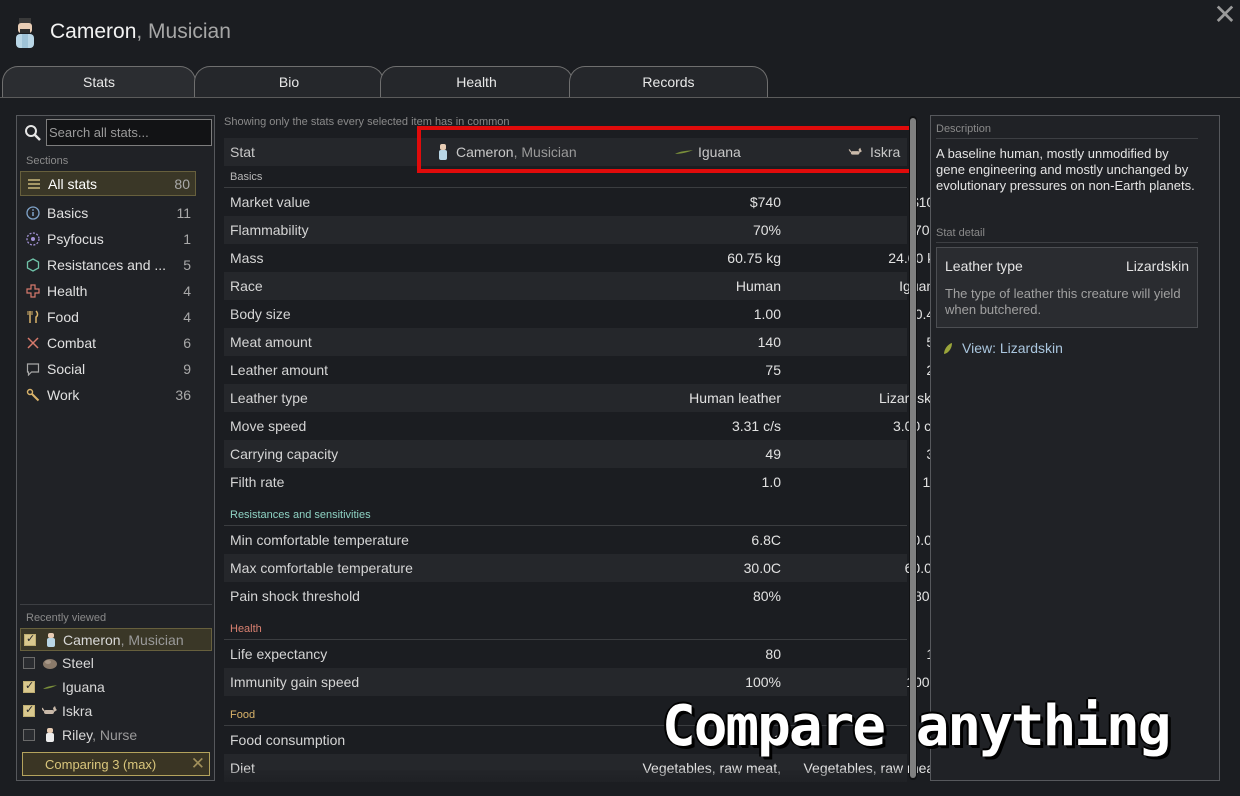 This screenshot has height=796, width=1240. Describe the element at coordinates (78, 663) in the screenshot. I see `recent-item-label: Steel` at that location.